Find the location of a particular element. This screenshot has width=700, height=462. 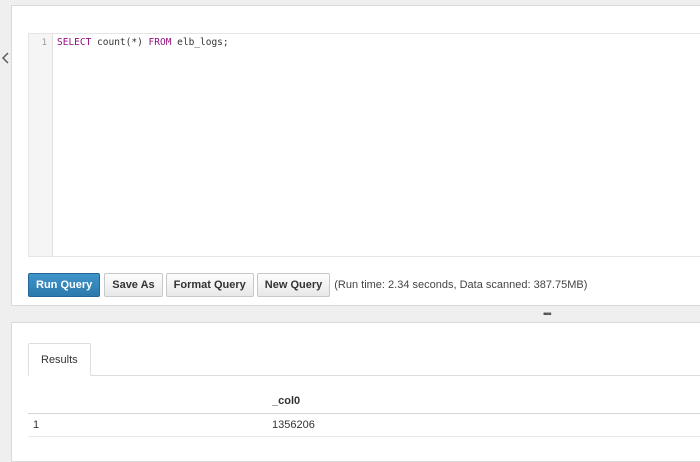

drag-handle-icon: ▪▪▪ is located at coordinates (547, 315).